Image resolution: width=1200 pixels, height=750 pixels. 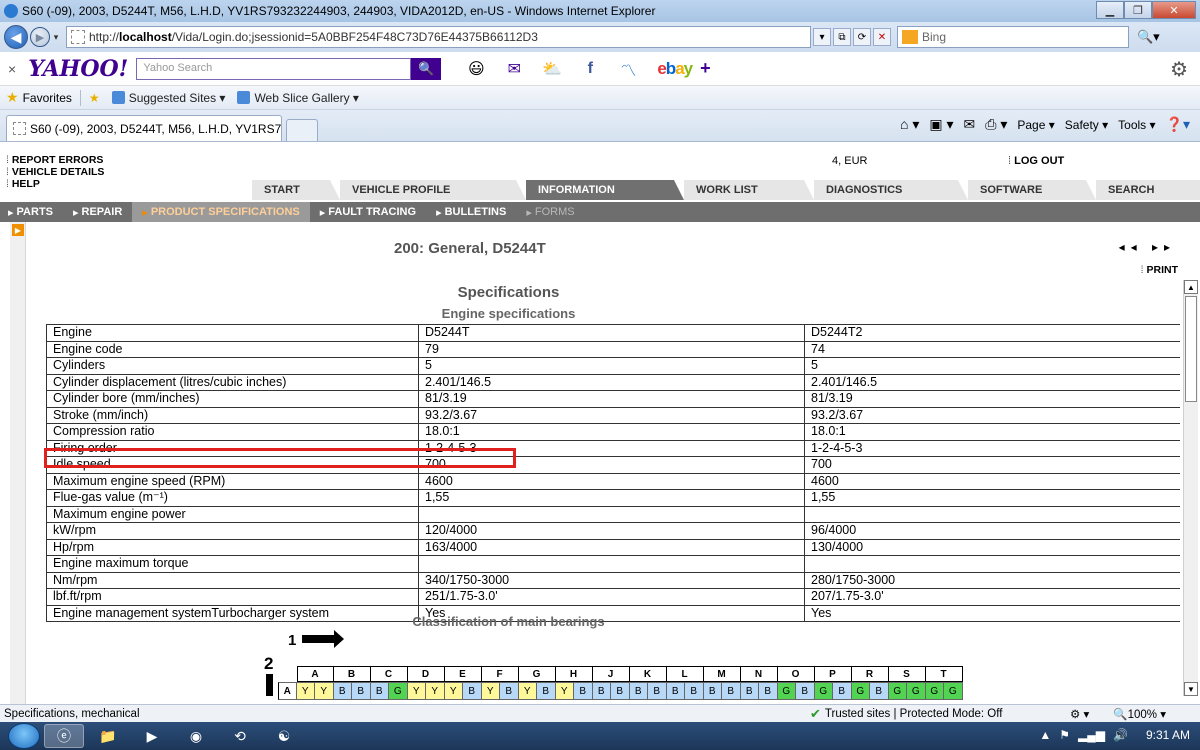 What do you see at coordinates (12, 97) in the screenshot?
I see `favorites-star-icon: ★` at bounding box center [12, 97].